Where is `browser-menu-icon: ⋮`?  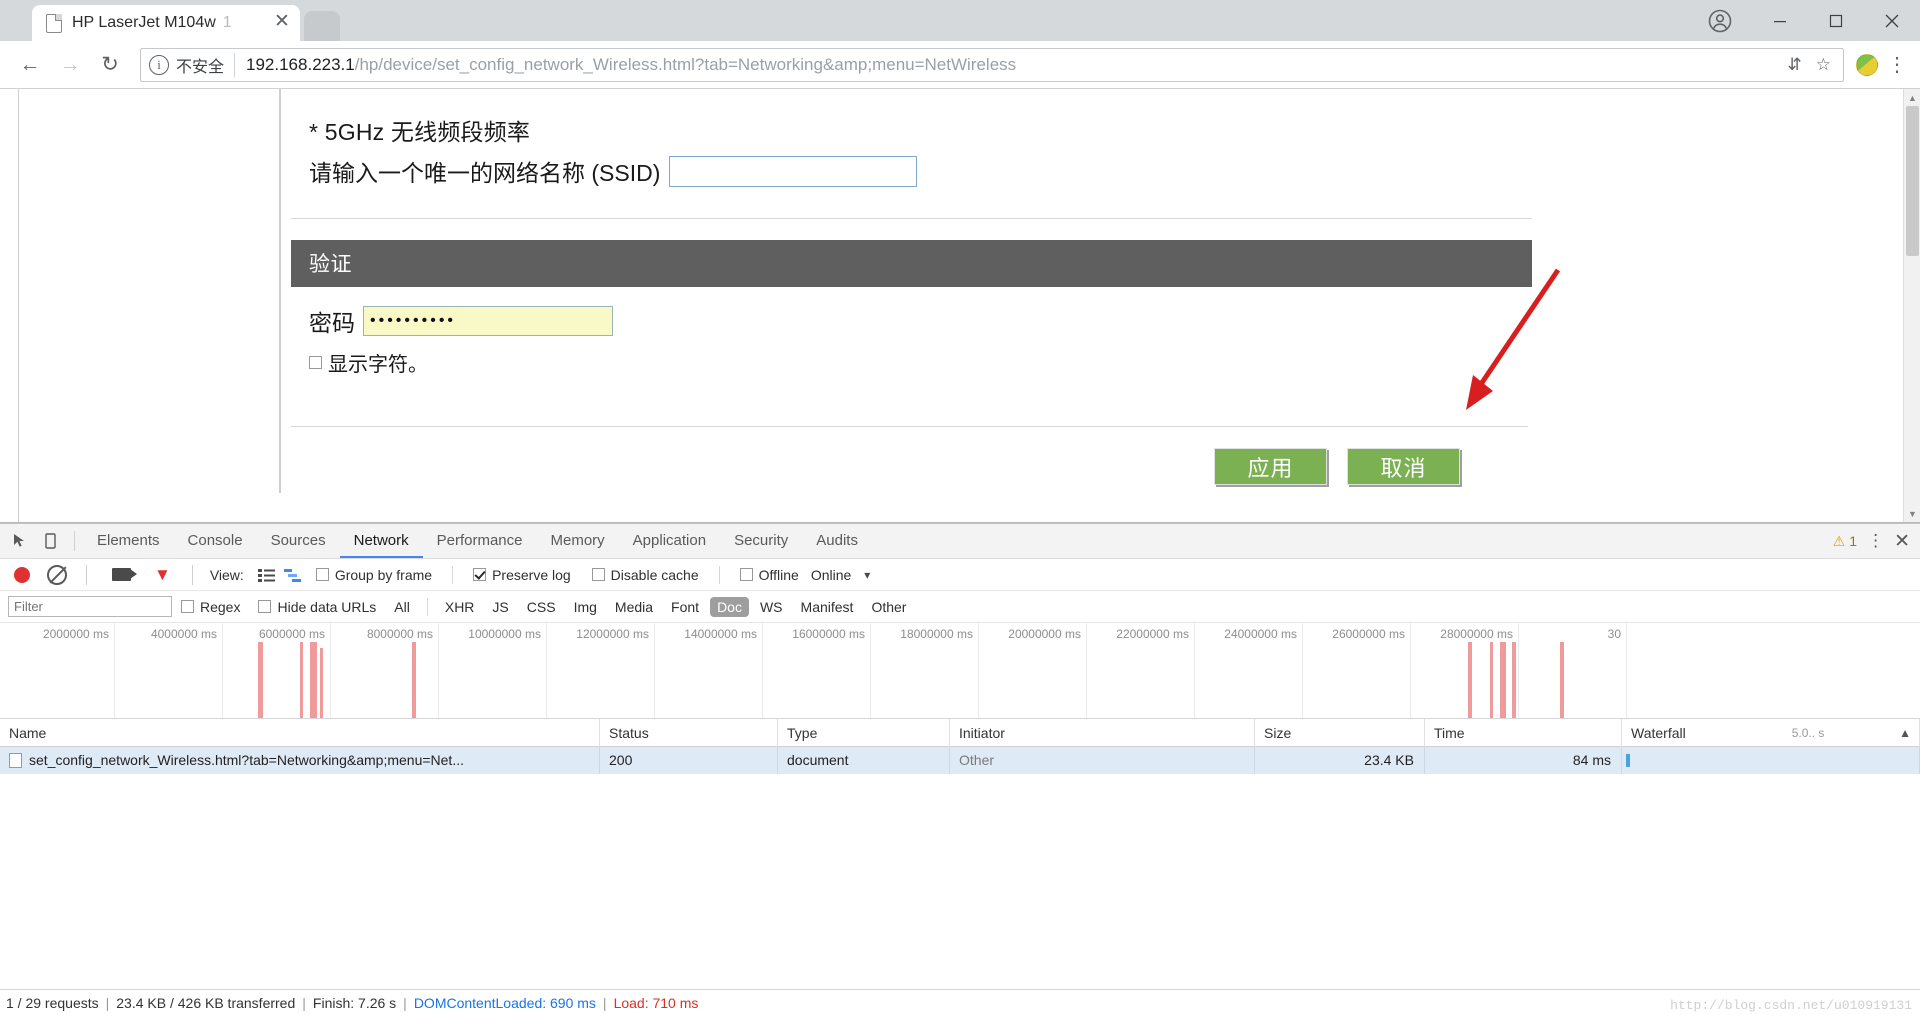
browser-menu-icon: ⋮ is located at coordinates (1897, 64).